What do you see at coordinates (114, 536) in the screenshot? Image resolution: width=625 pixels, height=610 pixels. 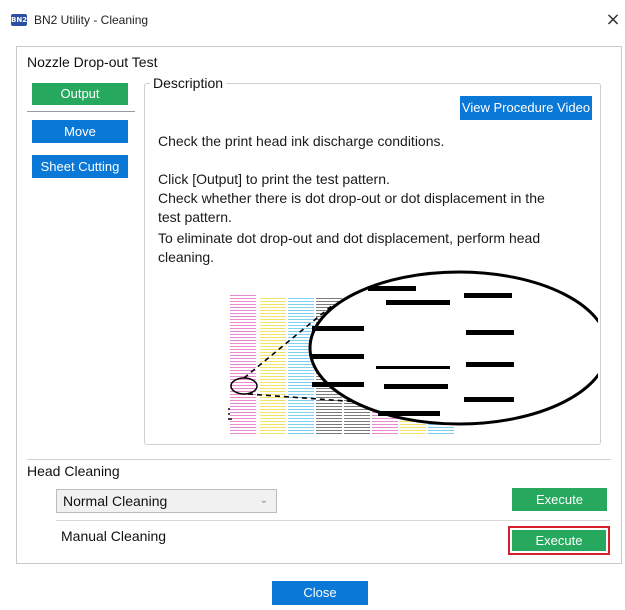 I see `manual-cleaning-label: Manual Cleaning` at bounding box center [114, 536].